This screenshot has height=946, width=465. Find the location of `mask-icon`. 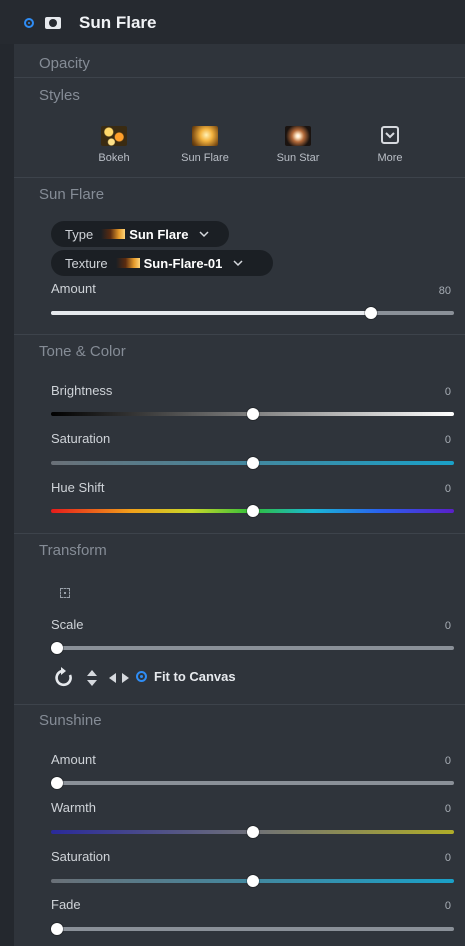

mask-icon is located at coordinates (53, 23).